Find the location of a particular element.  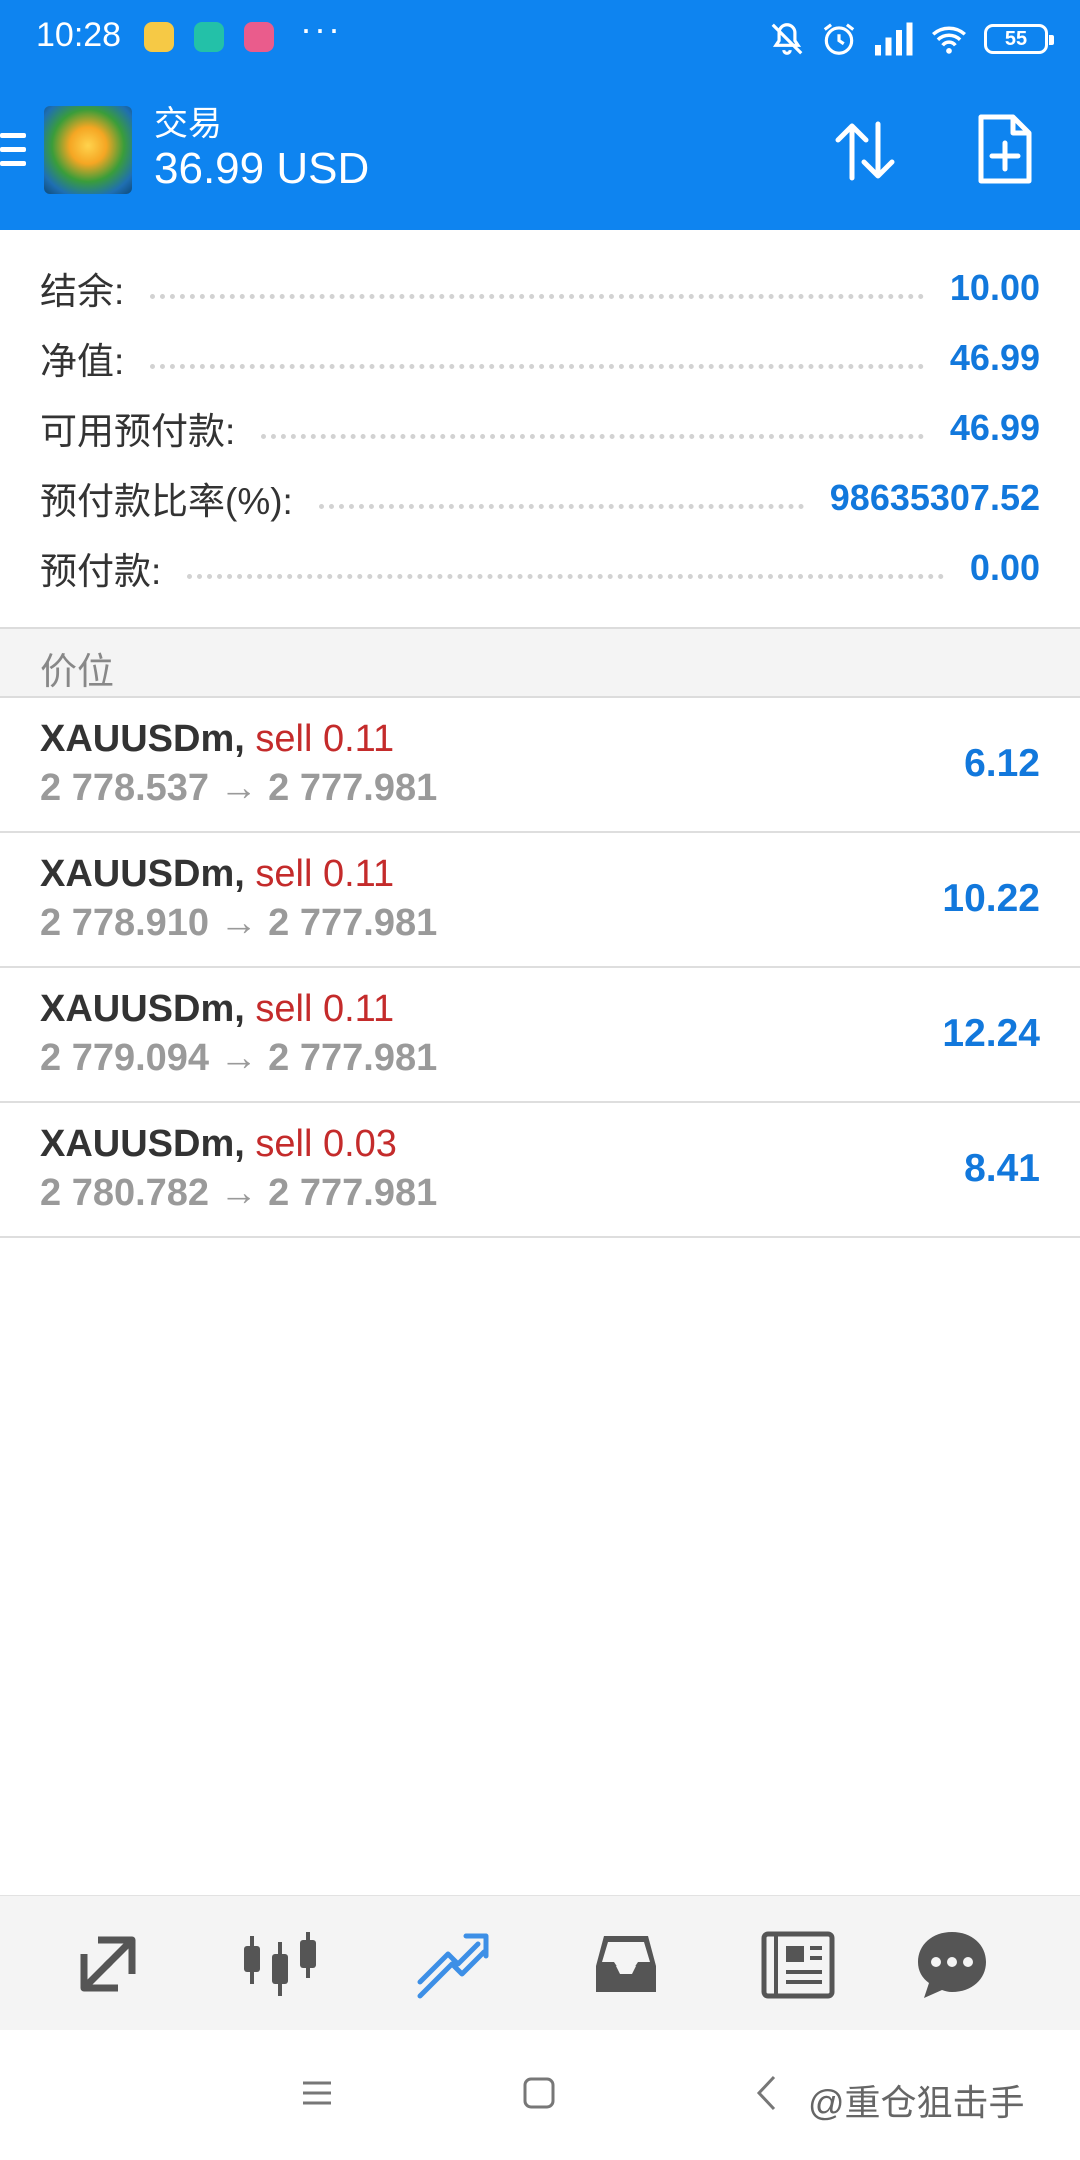

battery-icon: 55 is located at coordinates (1019, 39).